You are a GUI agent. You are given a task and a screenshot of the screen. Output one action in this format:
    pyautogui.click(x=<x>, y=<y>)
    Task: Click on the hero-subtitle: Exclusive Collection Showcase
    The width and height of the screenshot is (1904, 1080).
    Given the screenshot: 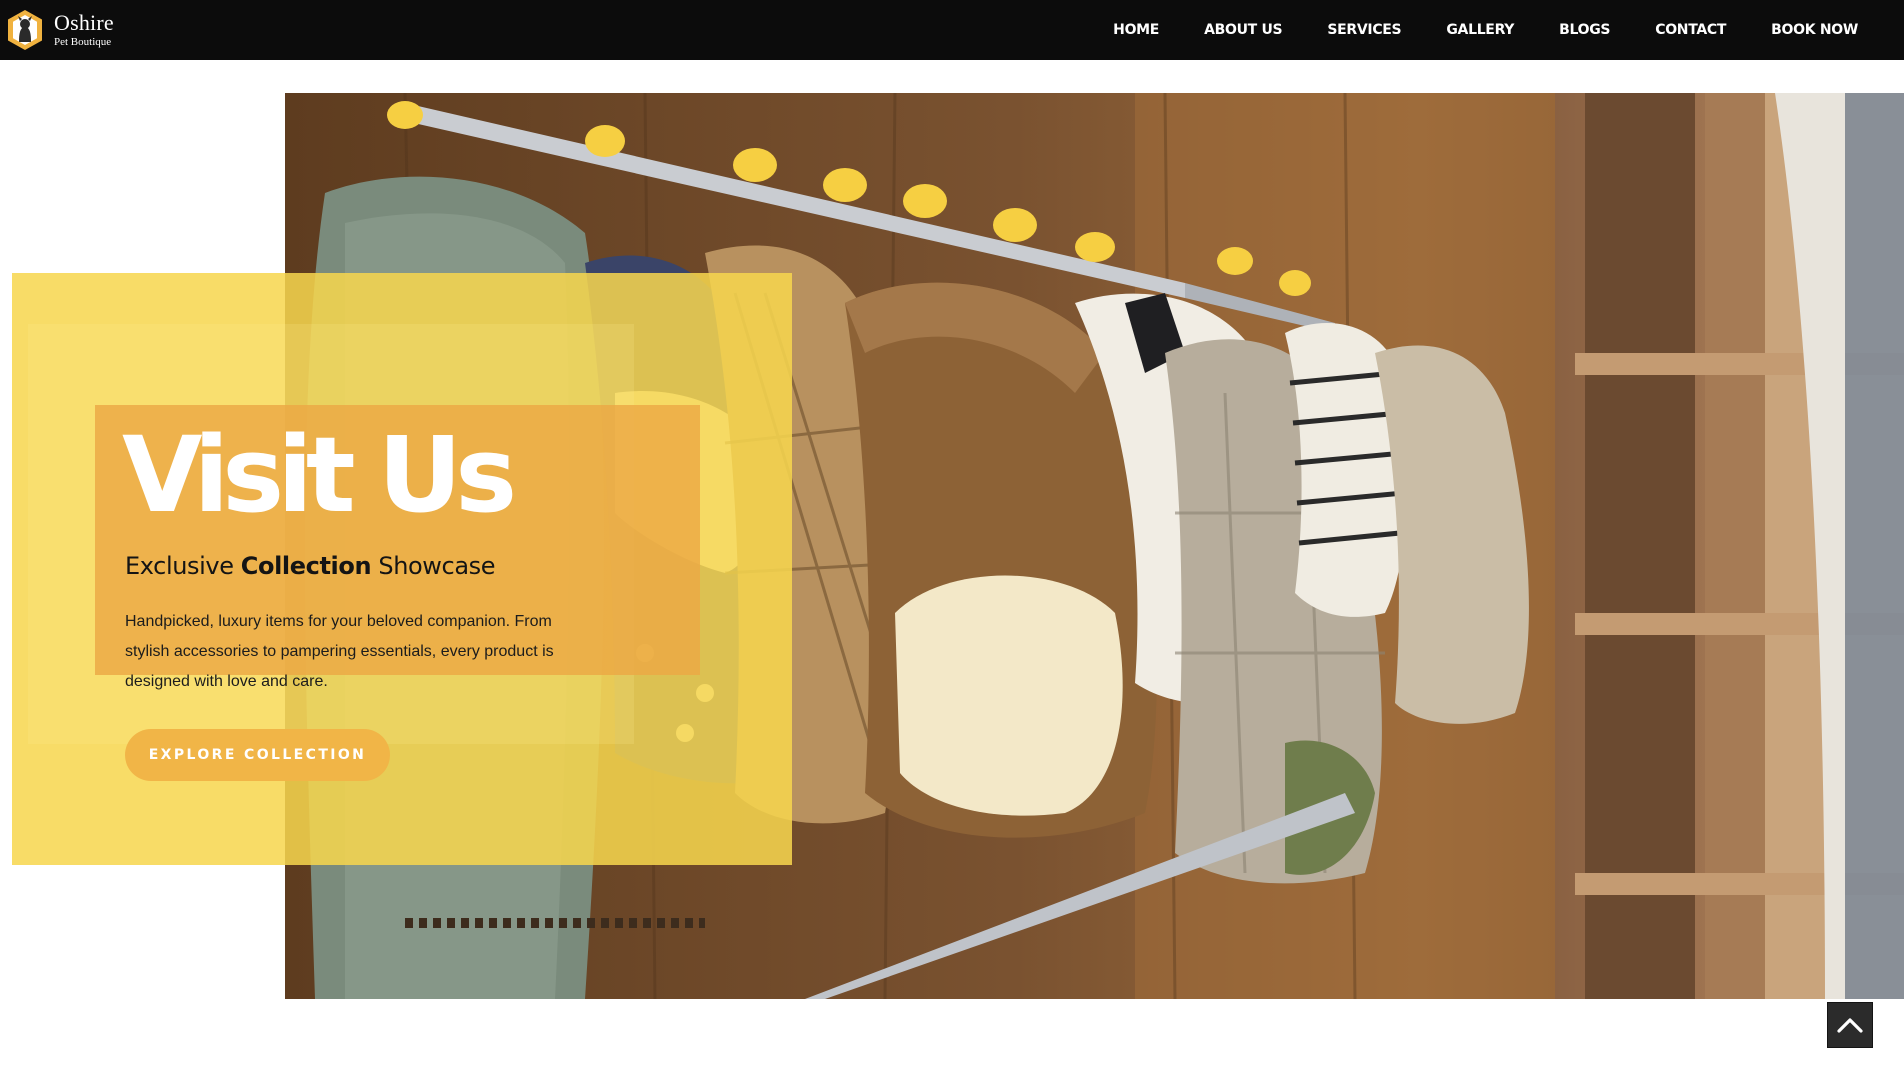 What is the action you would take?
    pyautogui.click(x=310, y=566)
    